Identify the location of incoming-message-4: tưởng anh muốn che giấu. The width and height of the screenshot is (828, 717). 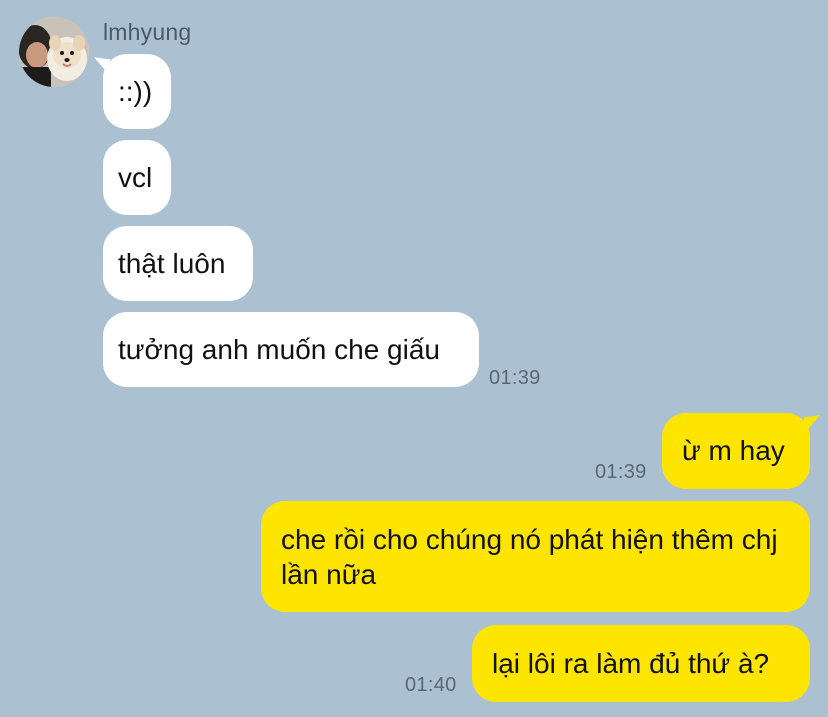
(291, 349).